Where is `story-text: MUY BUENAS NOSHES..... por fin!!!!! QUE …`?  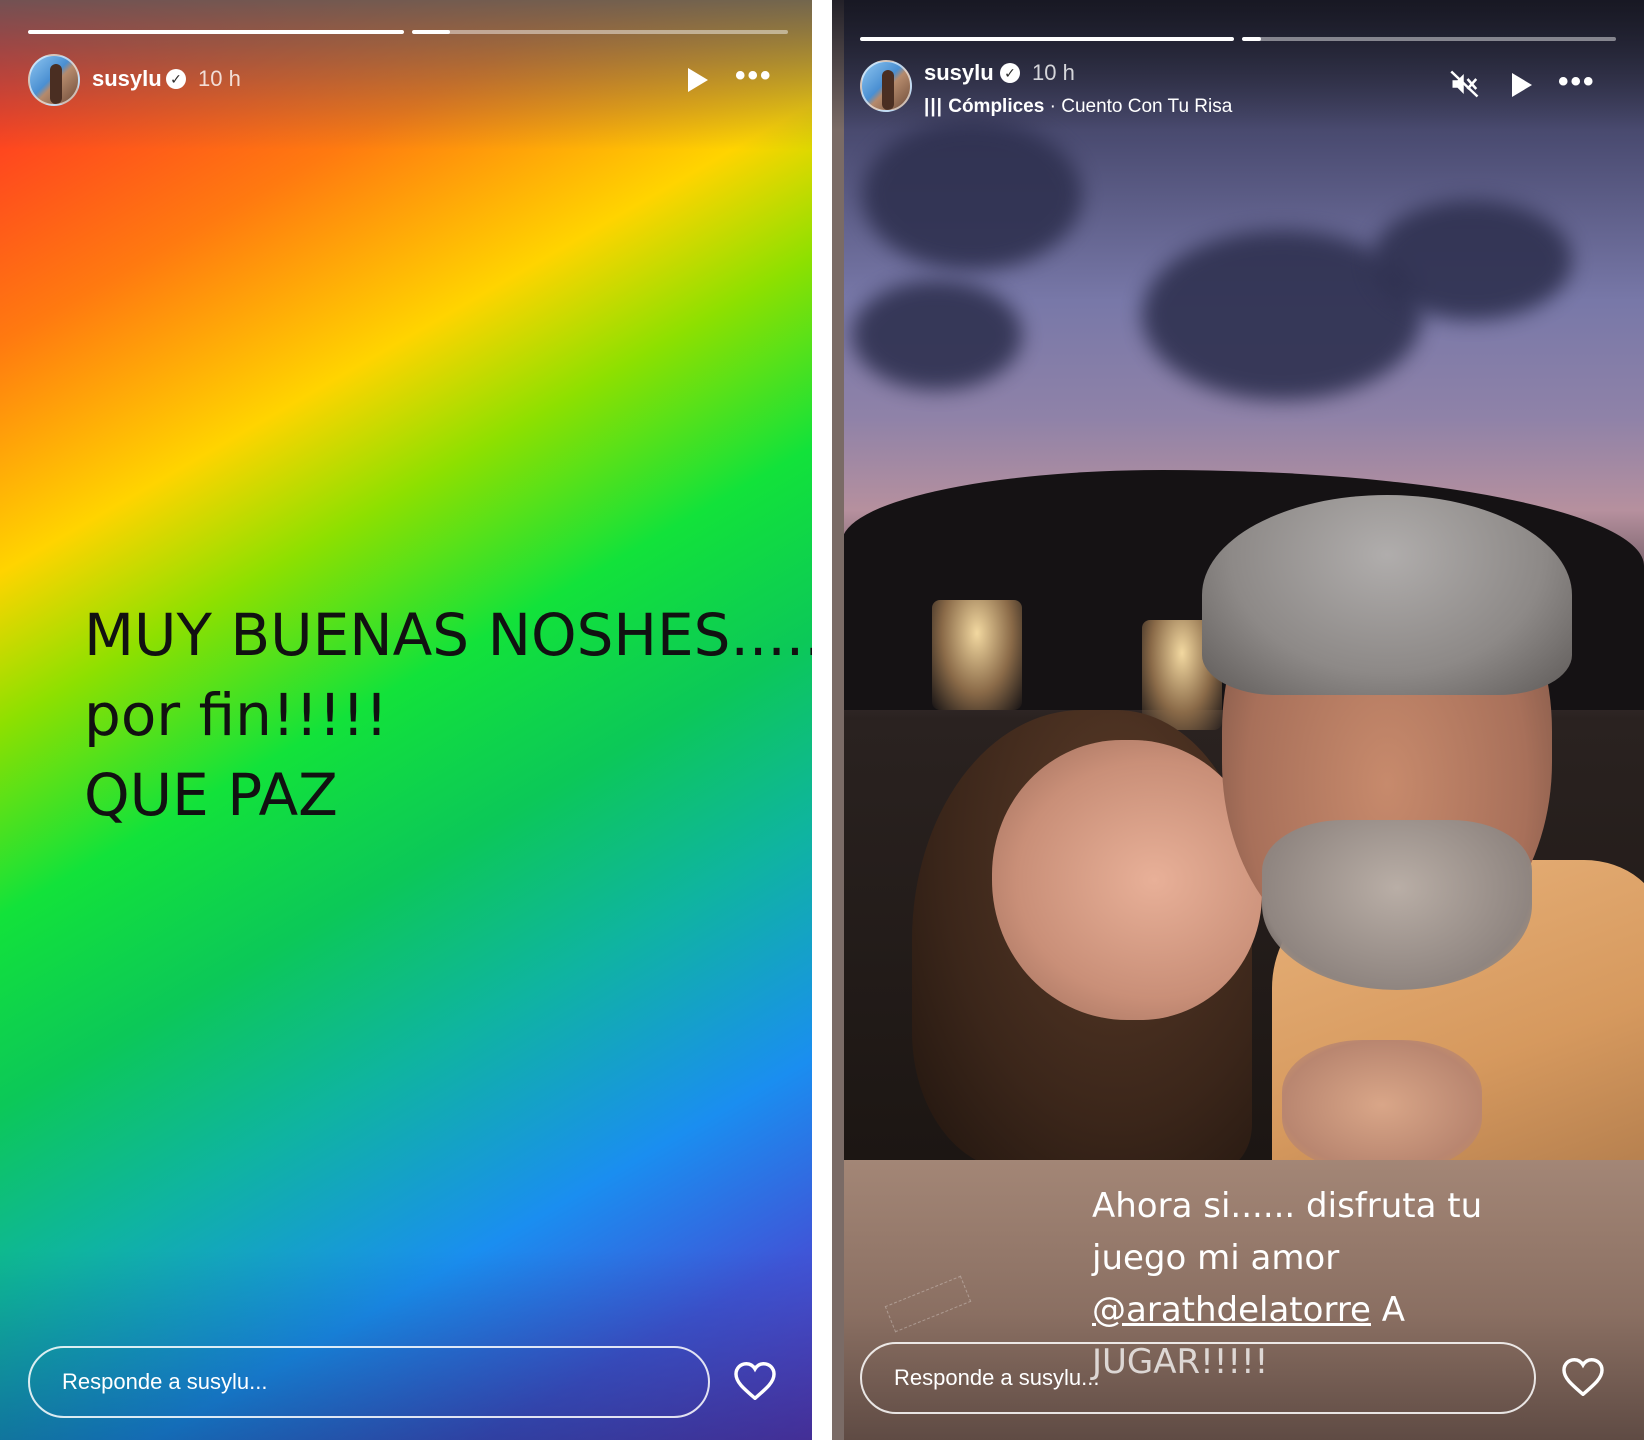 story-text: MUY BUENAS NOSHES..... por fin!!!!! QUE … is located at coordinates (448, 715).